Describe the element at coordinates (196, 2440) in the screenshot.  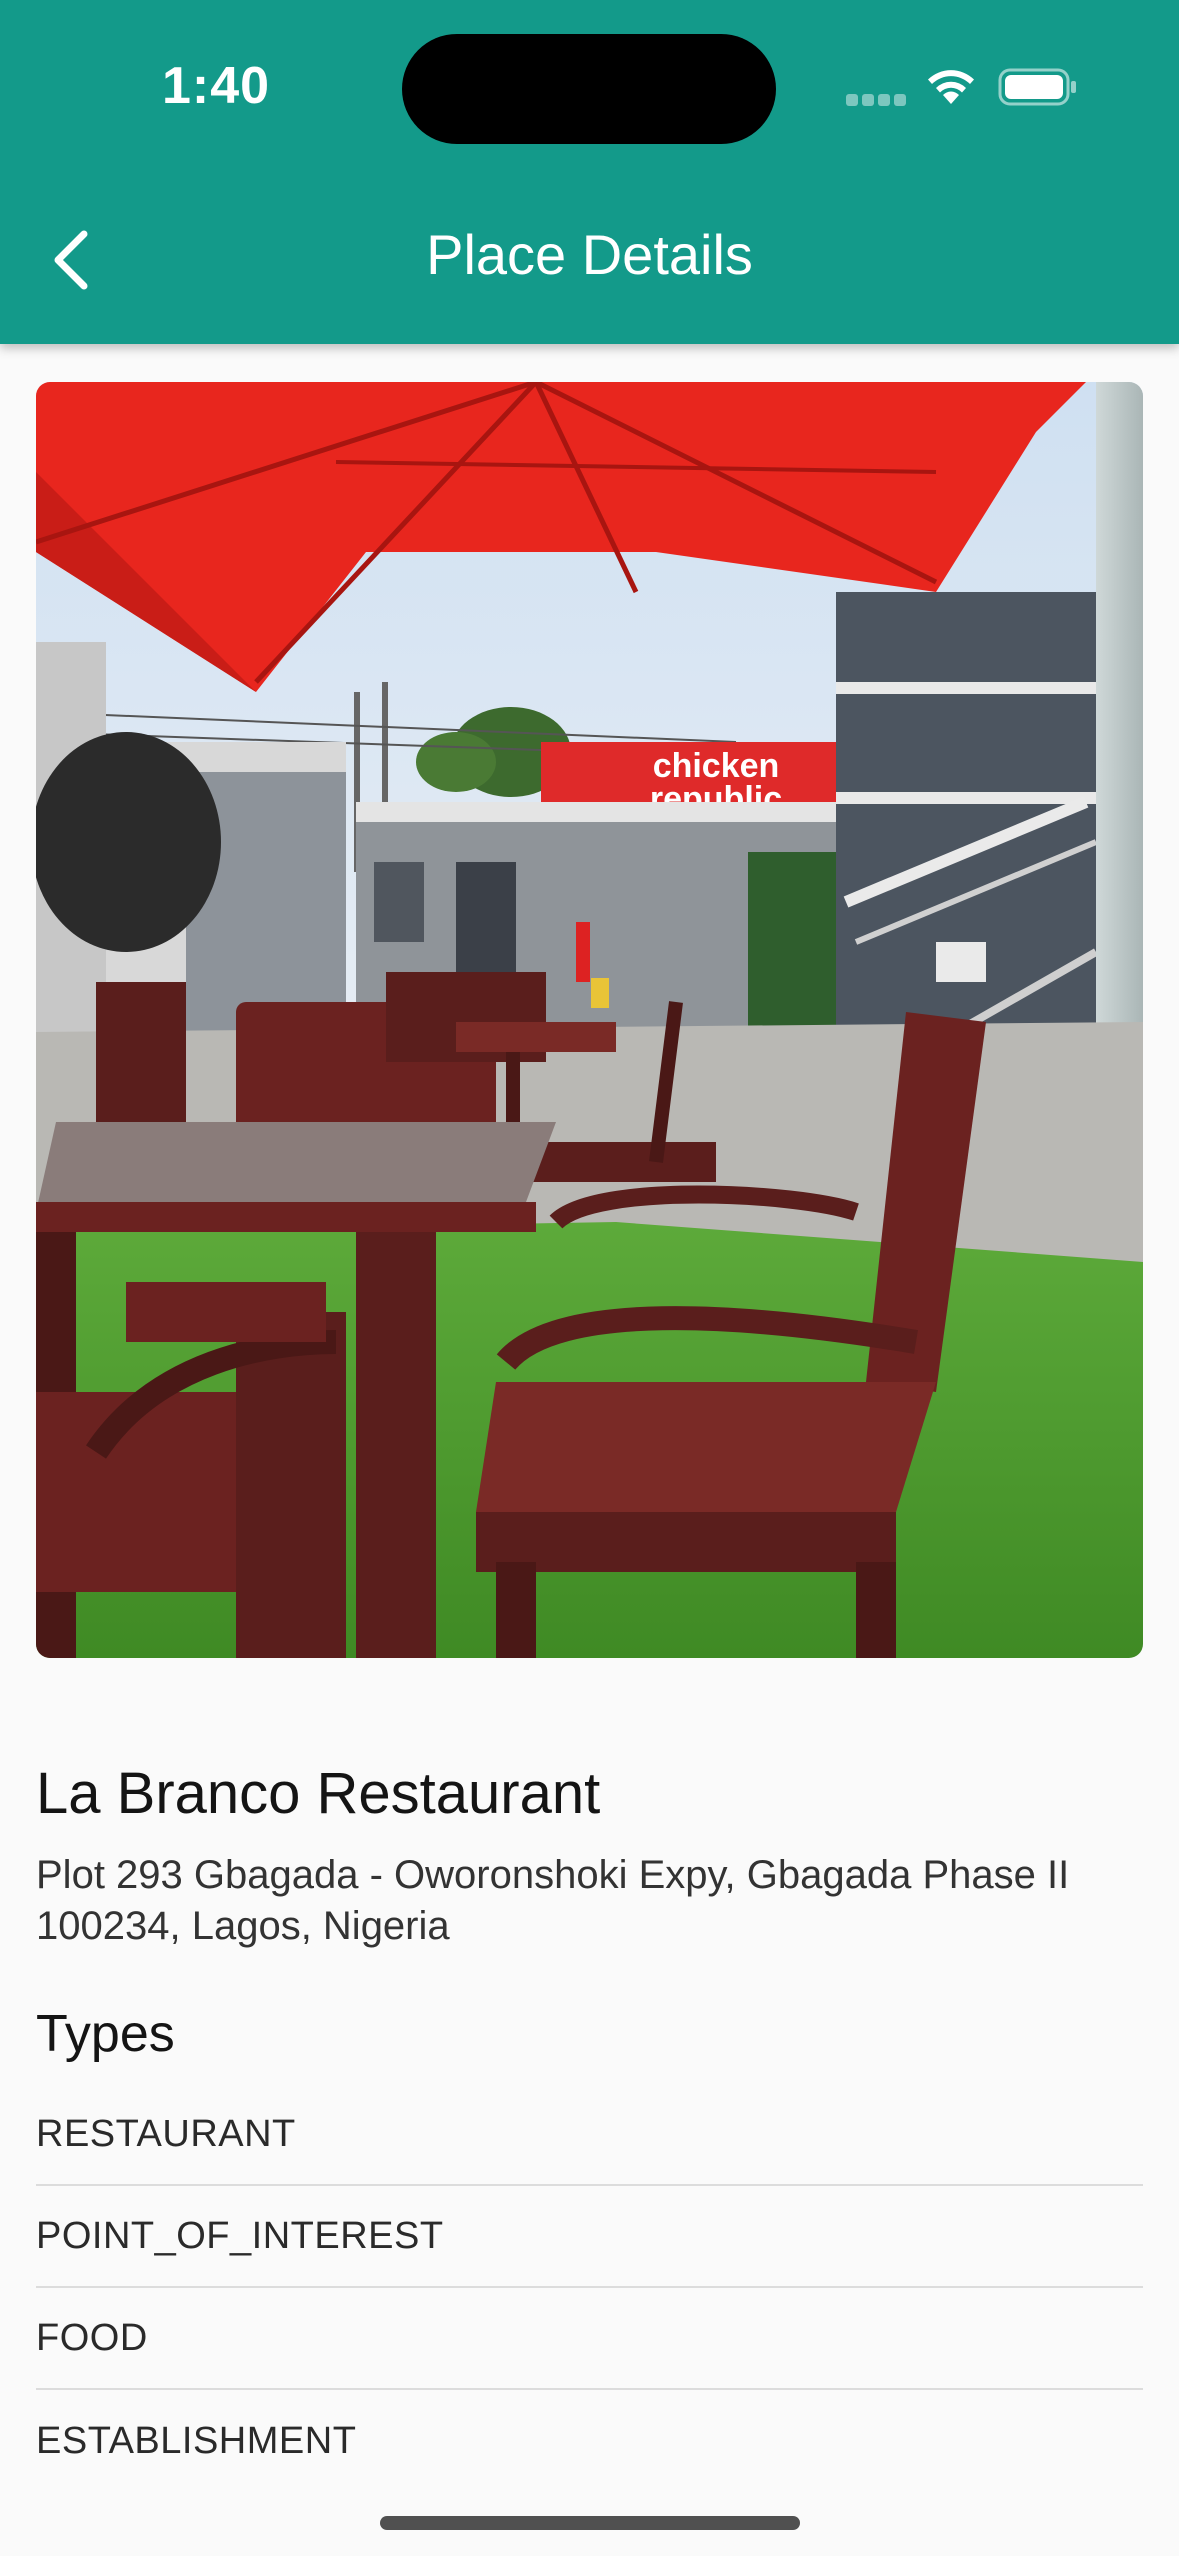
I see `list-item: ESTABLISHMENT` at that location.